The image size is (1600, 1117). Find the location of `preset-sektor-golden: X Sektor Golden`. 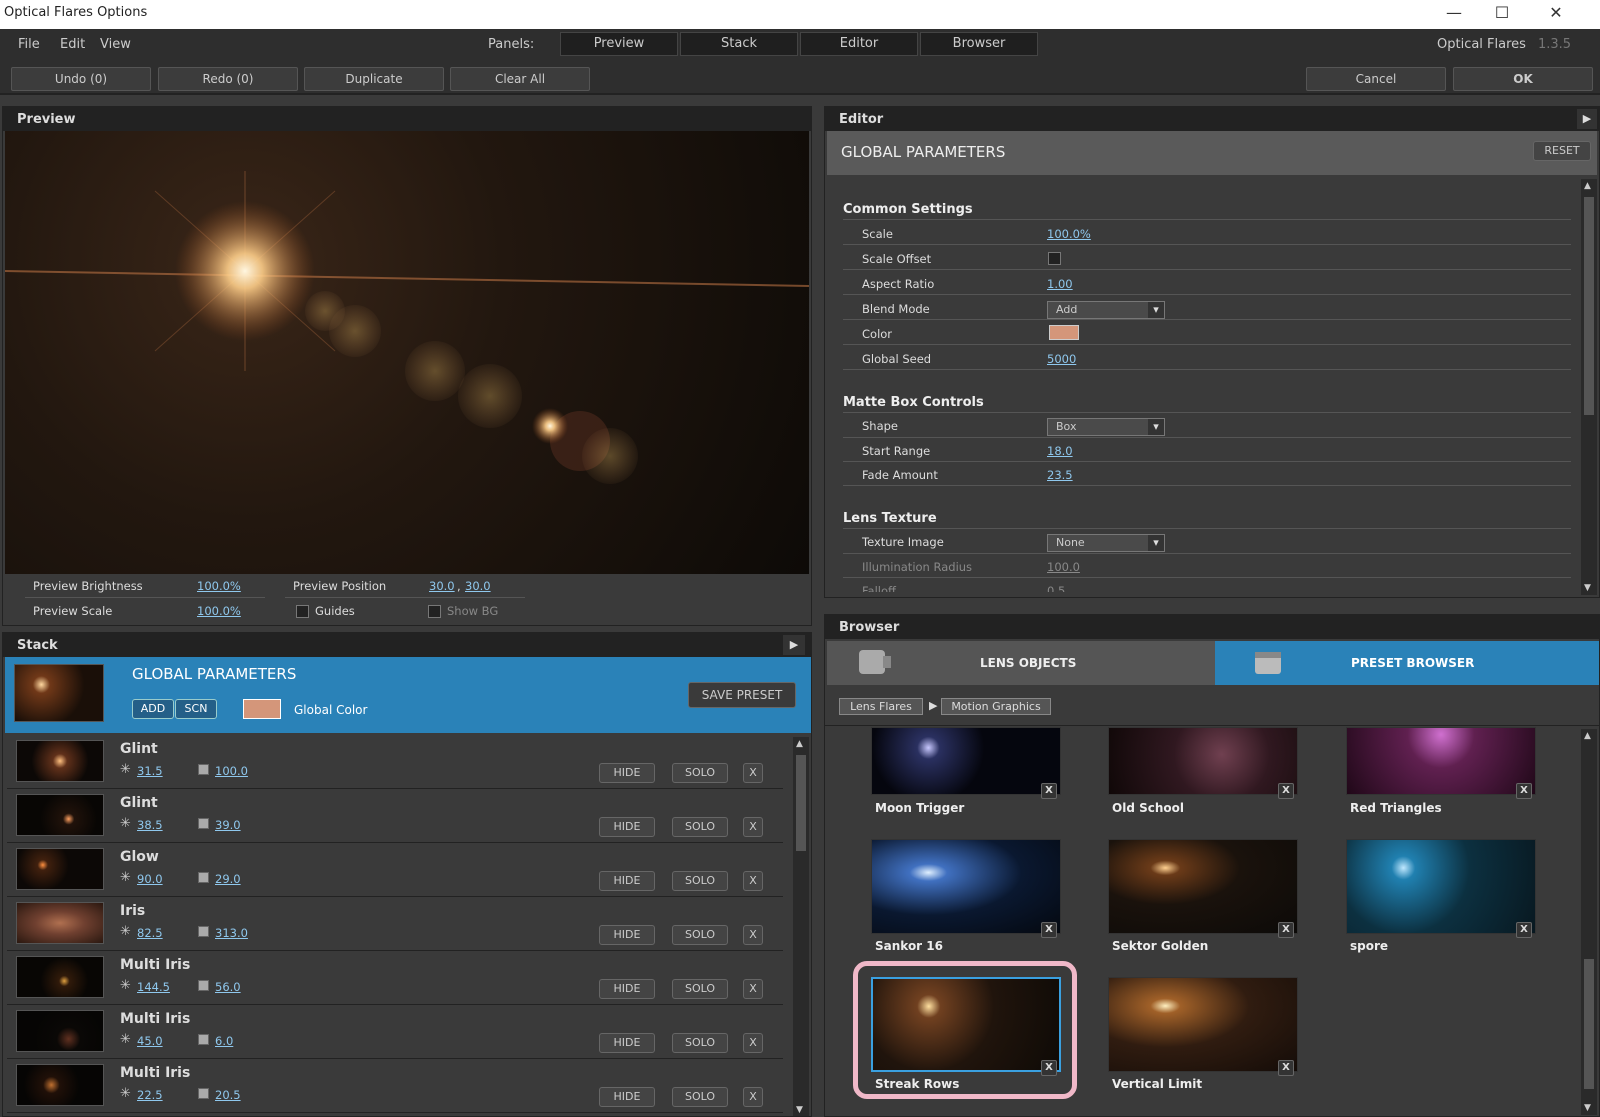

preset-sektor-golden: X Sektor Golden is located at coordinates (1203, 896).